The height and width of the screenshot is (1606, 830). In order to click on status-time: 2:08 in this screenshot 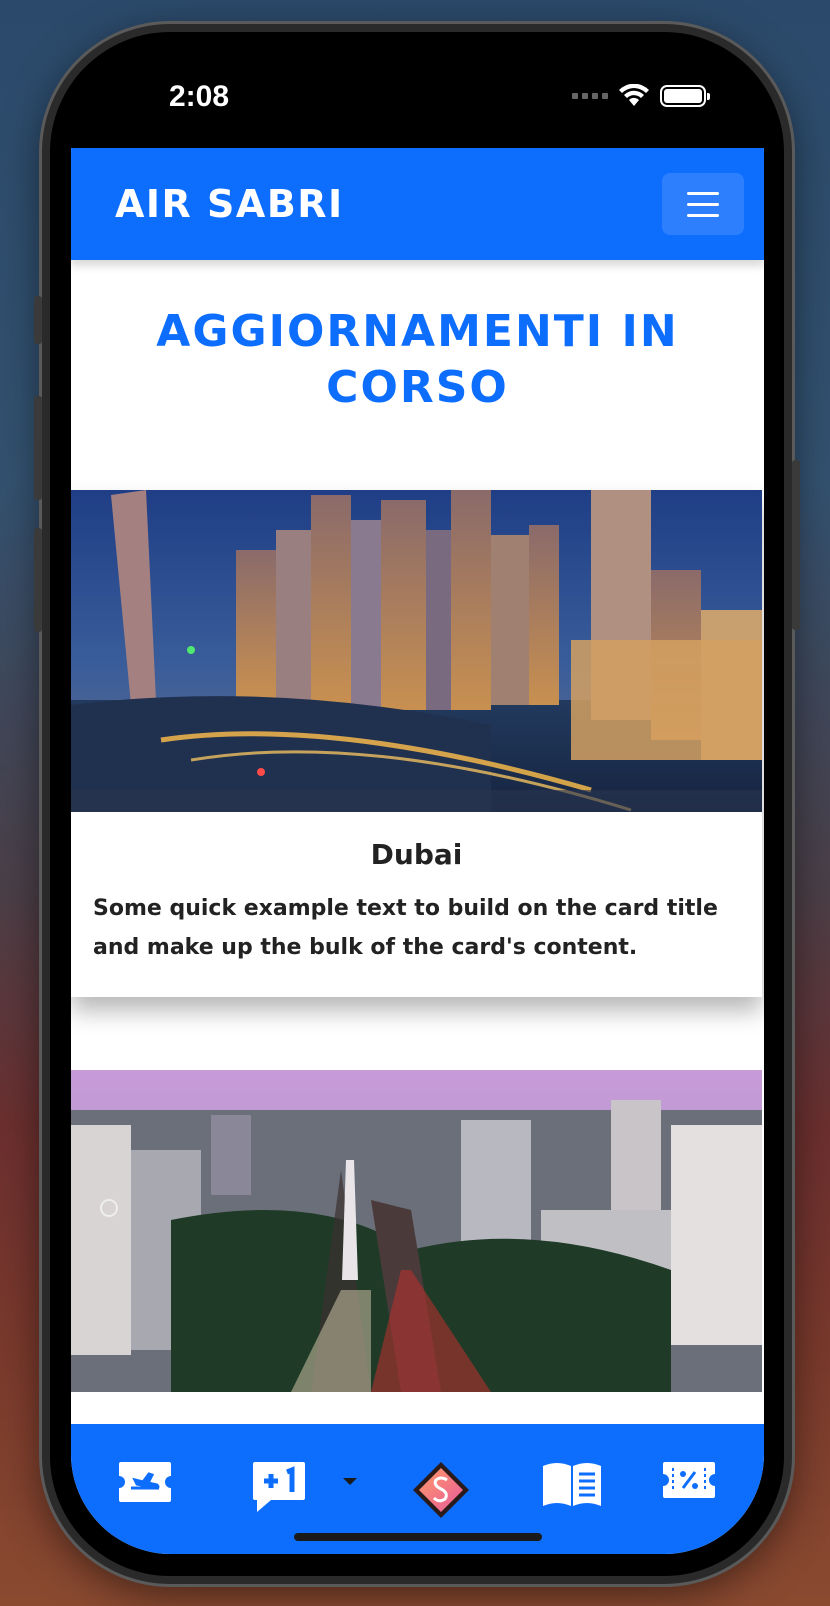, I will do `click(199, 96)`.